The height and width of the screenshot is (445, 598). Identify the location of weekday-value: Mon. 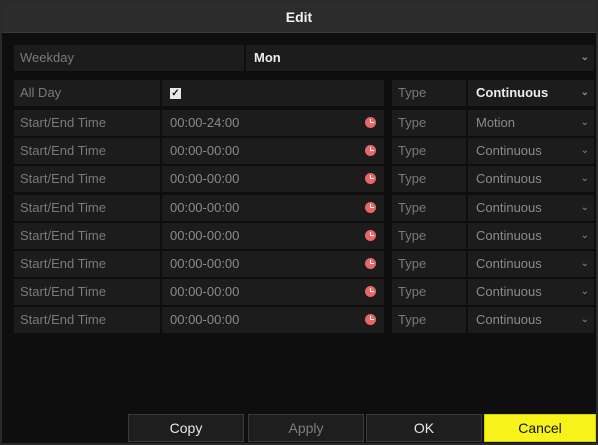
(267, 57).